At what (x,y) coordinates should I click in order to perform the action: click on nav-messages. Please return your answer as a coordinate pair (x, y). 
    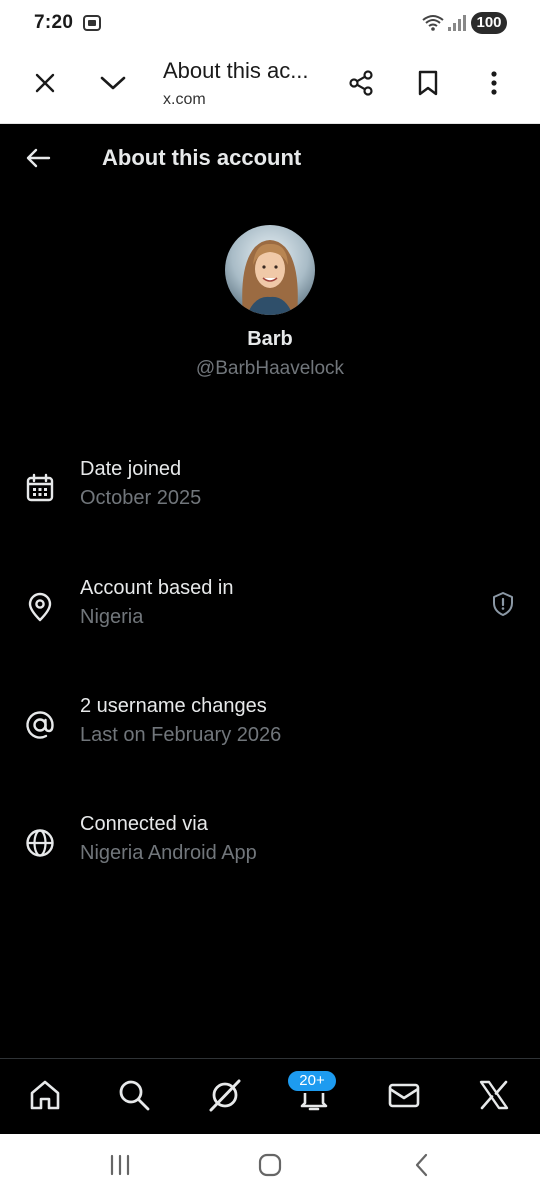
    Looking at the image, I should click on (404, 1097).